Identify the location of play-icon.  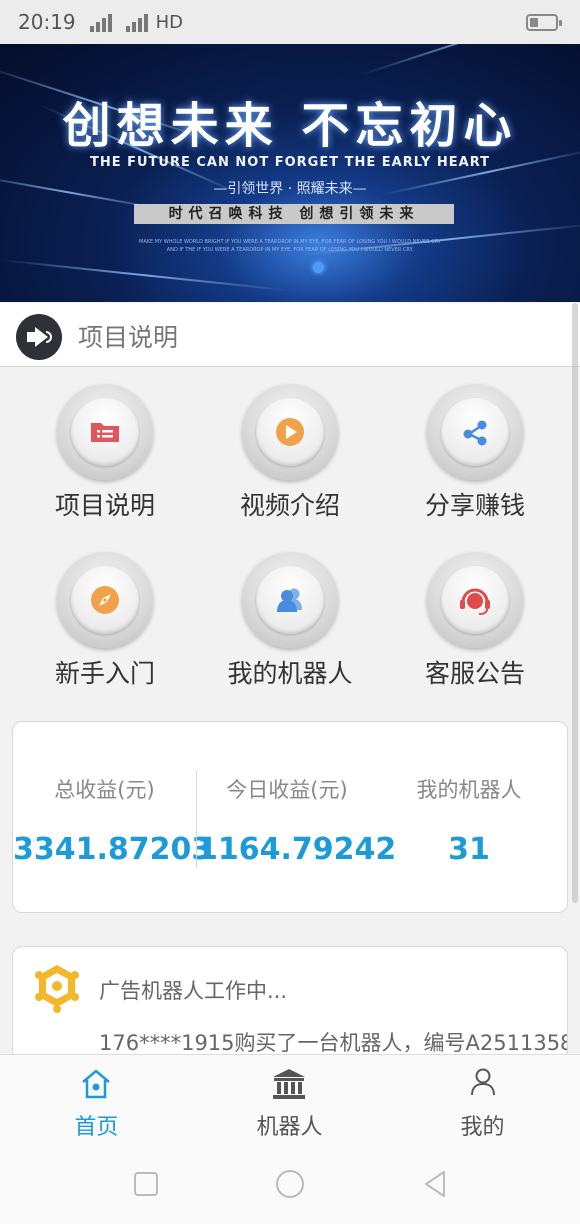
(290, 432).